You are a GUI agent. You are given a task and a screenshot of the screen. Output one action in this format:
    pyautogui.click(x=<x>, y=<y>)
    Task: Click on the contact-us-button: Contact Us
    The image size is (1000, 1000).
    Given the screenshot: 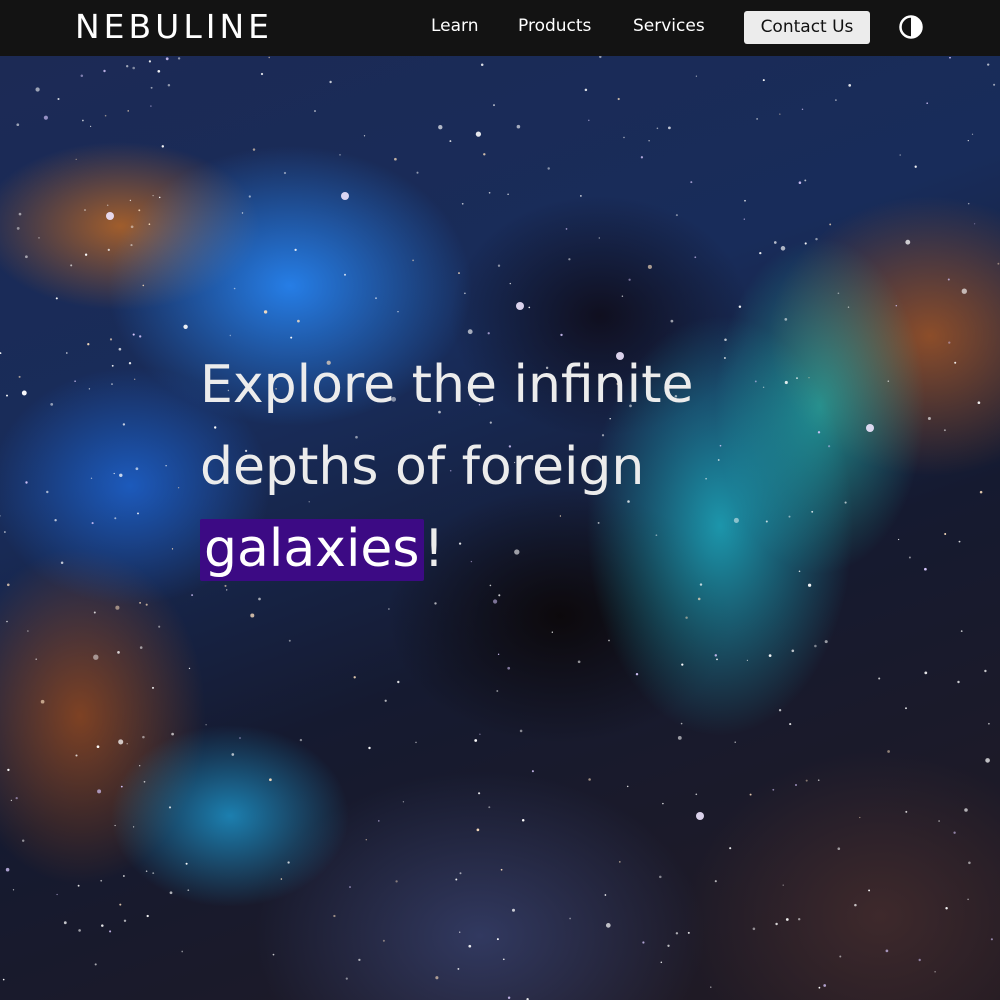 What is the action you would take?
    pyautogui.click(x=807, y=27)
    